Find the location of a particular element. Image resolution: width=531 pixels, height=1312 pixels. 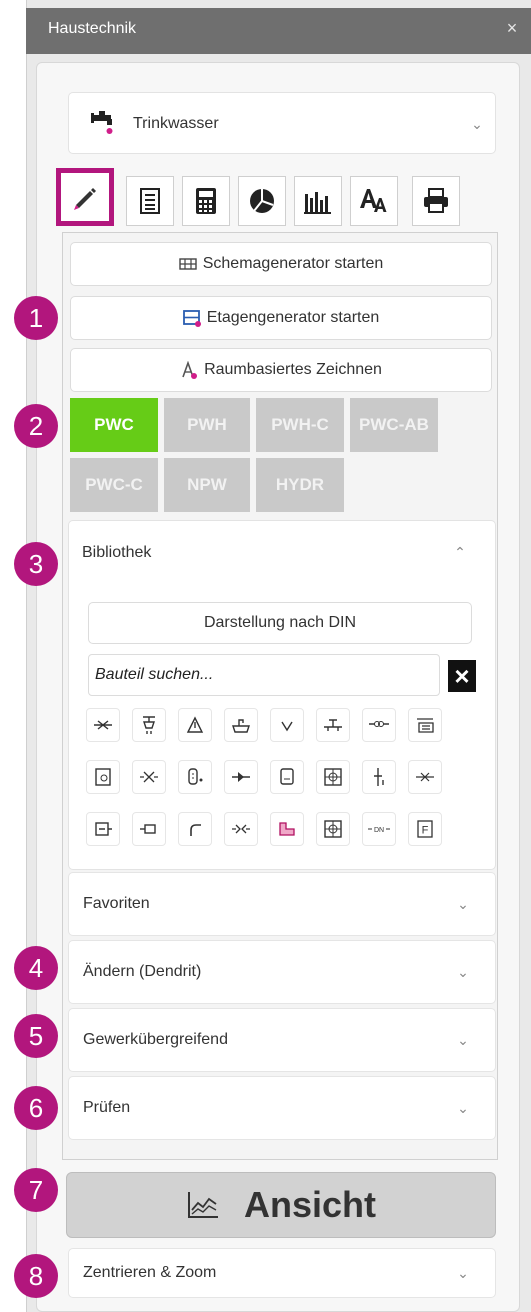

svg-text: DN is located at coordinates (379, 830).